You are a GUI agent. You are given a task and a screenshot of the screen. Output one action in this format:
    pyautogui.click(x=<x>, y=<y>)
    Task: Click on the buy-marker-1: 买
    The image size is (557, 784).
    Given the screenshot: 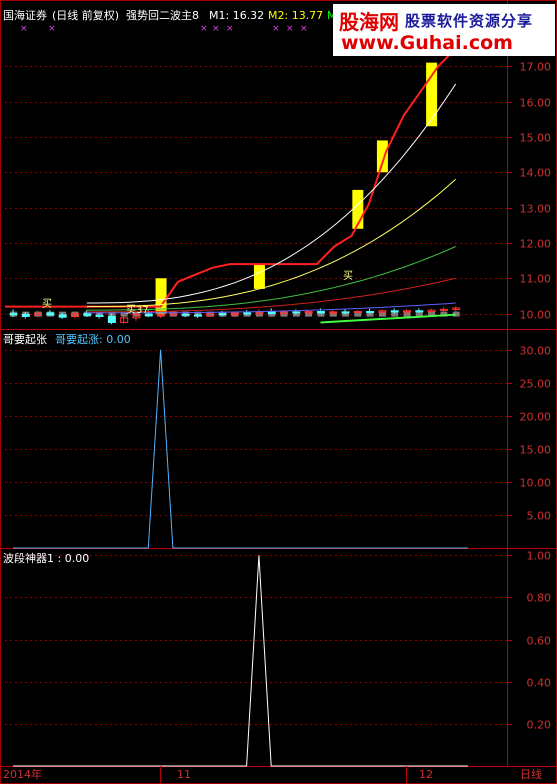 What is the action you would take?
    pyautogui.click(x=47, y=304)
    